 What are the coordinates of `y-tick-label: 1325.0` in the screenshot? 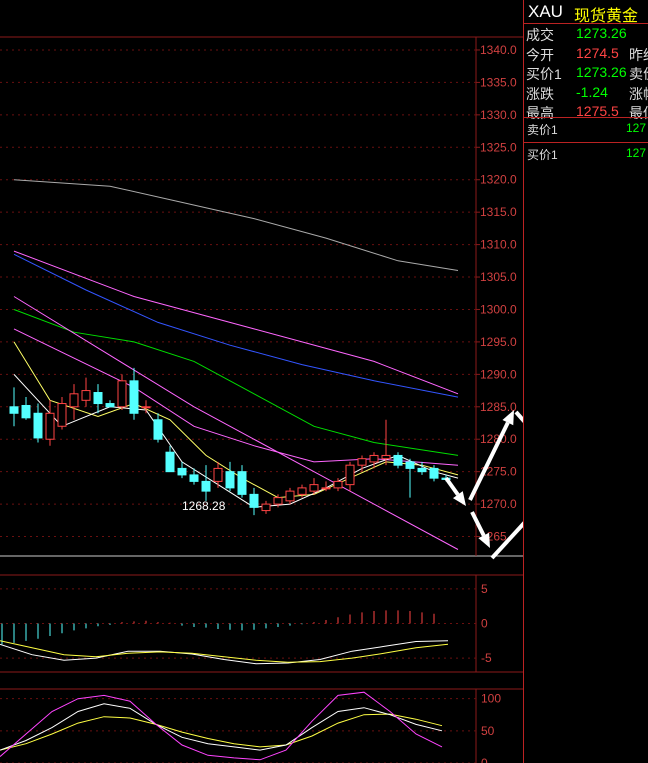 It's located at (498, 147).